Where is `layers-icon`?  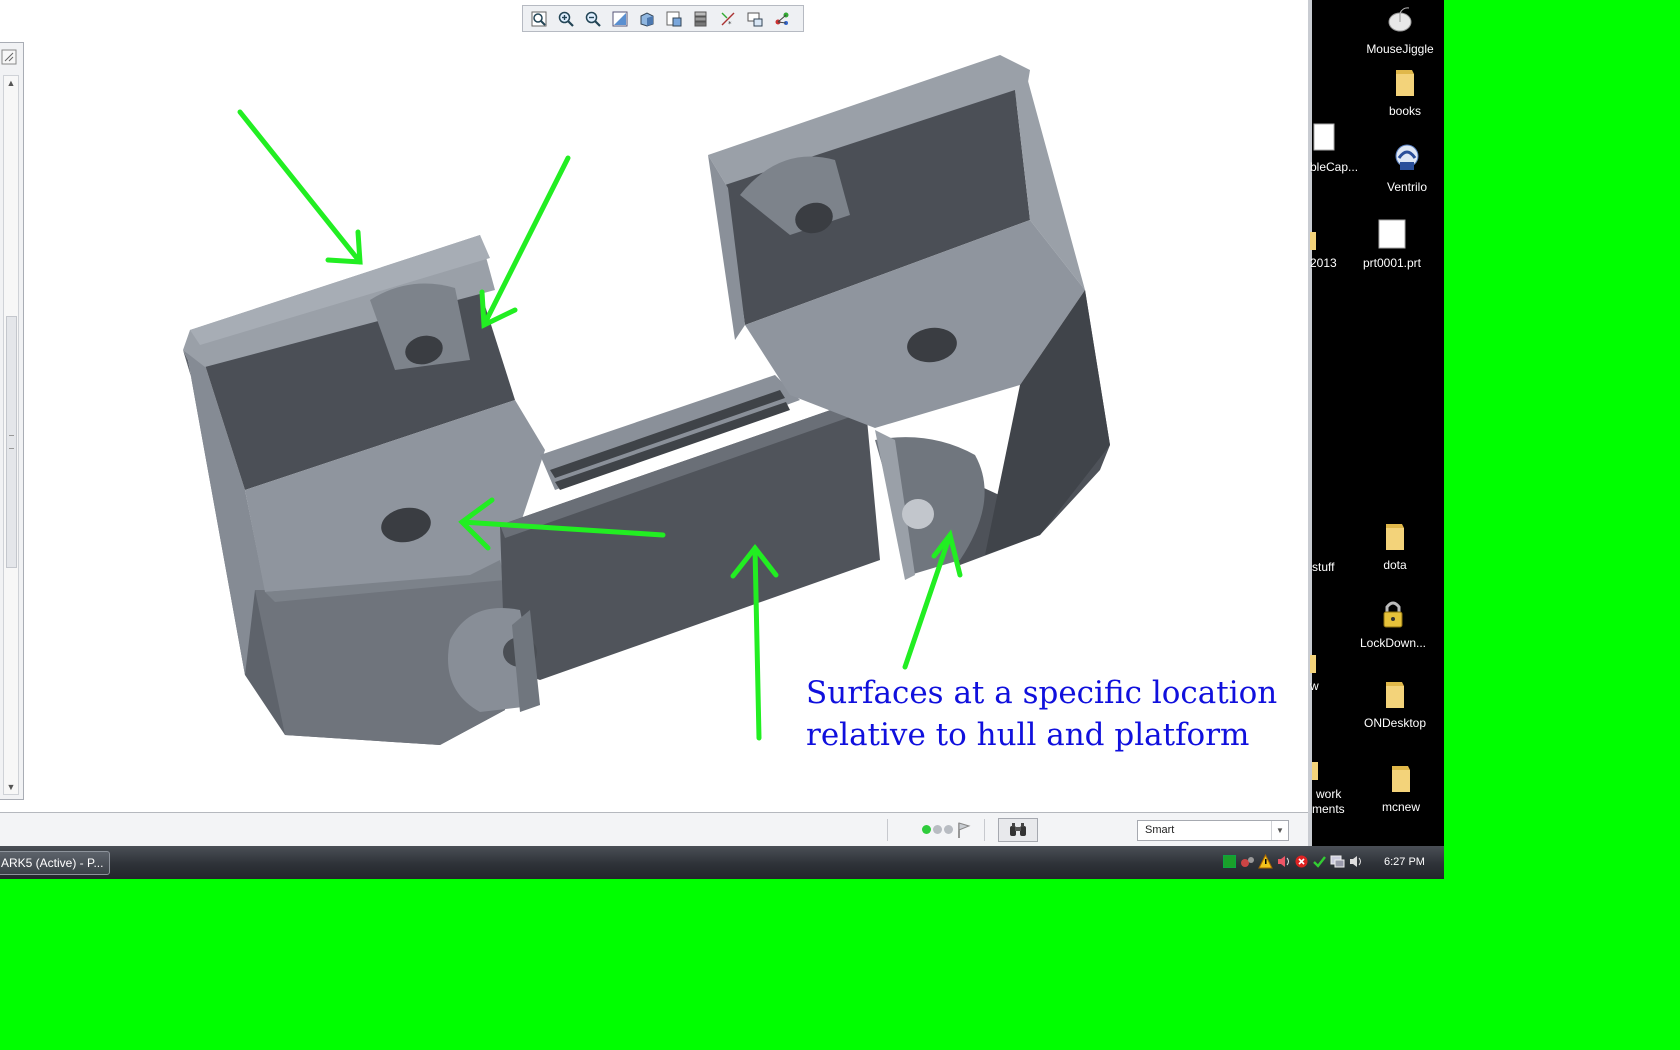 layers-icon is located at coordinates (700, 18).